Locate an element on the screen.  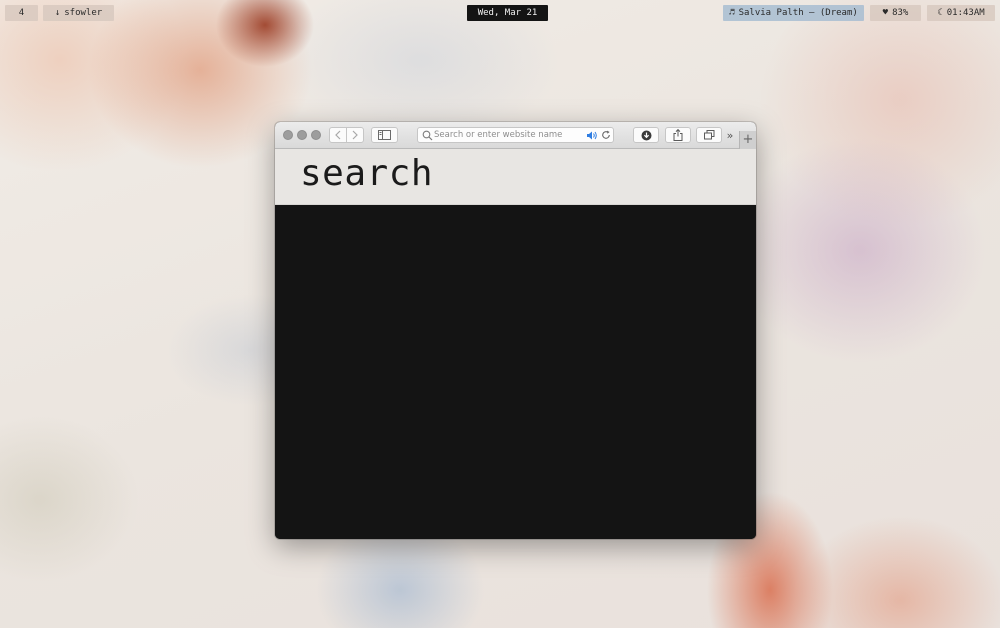
workspace-indicator: 4 is located at coordinates (21, 13).